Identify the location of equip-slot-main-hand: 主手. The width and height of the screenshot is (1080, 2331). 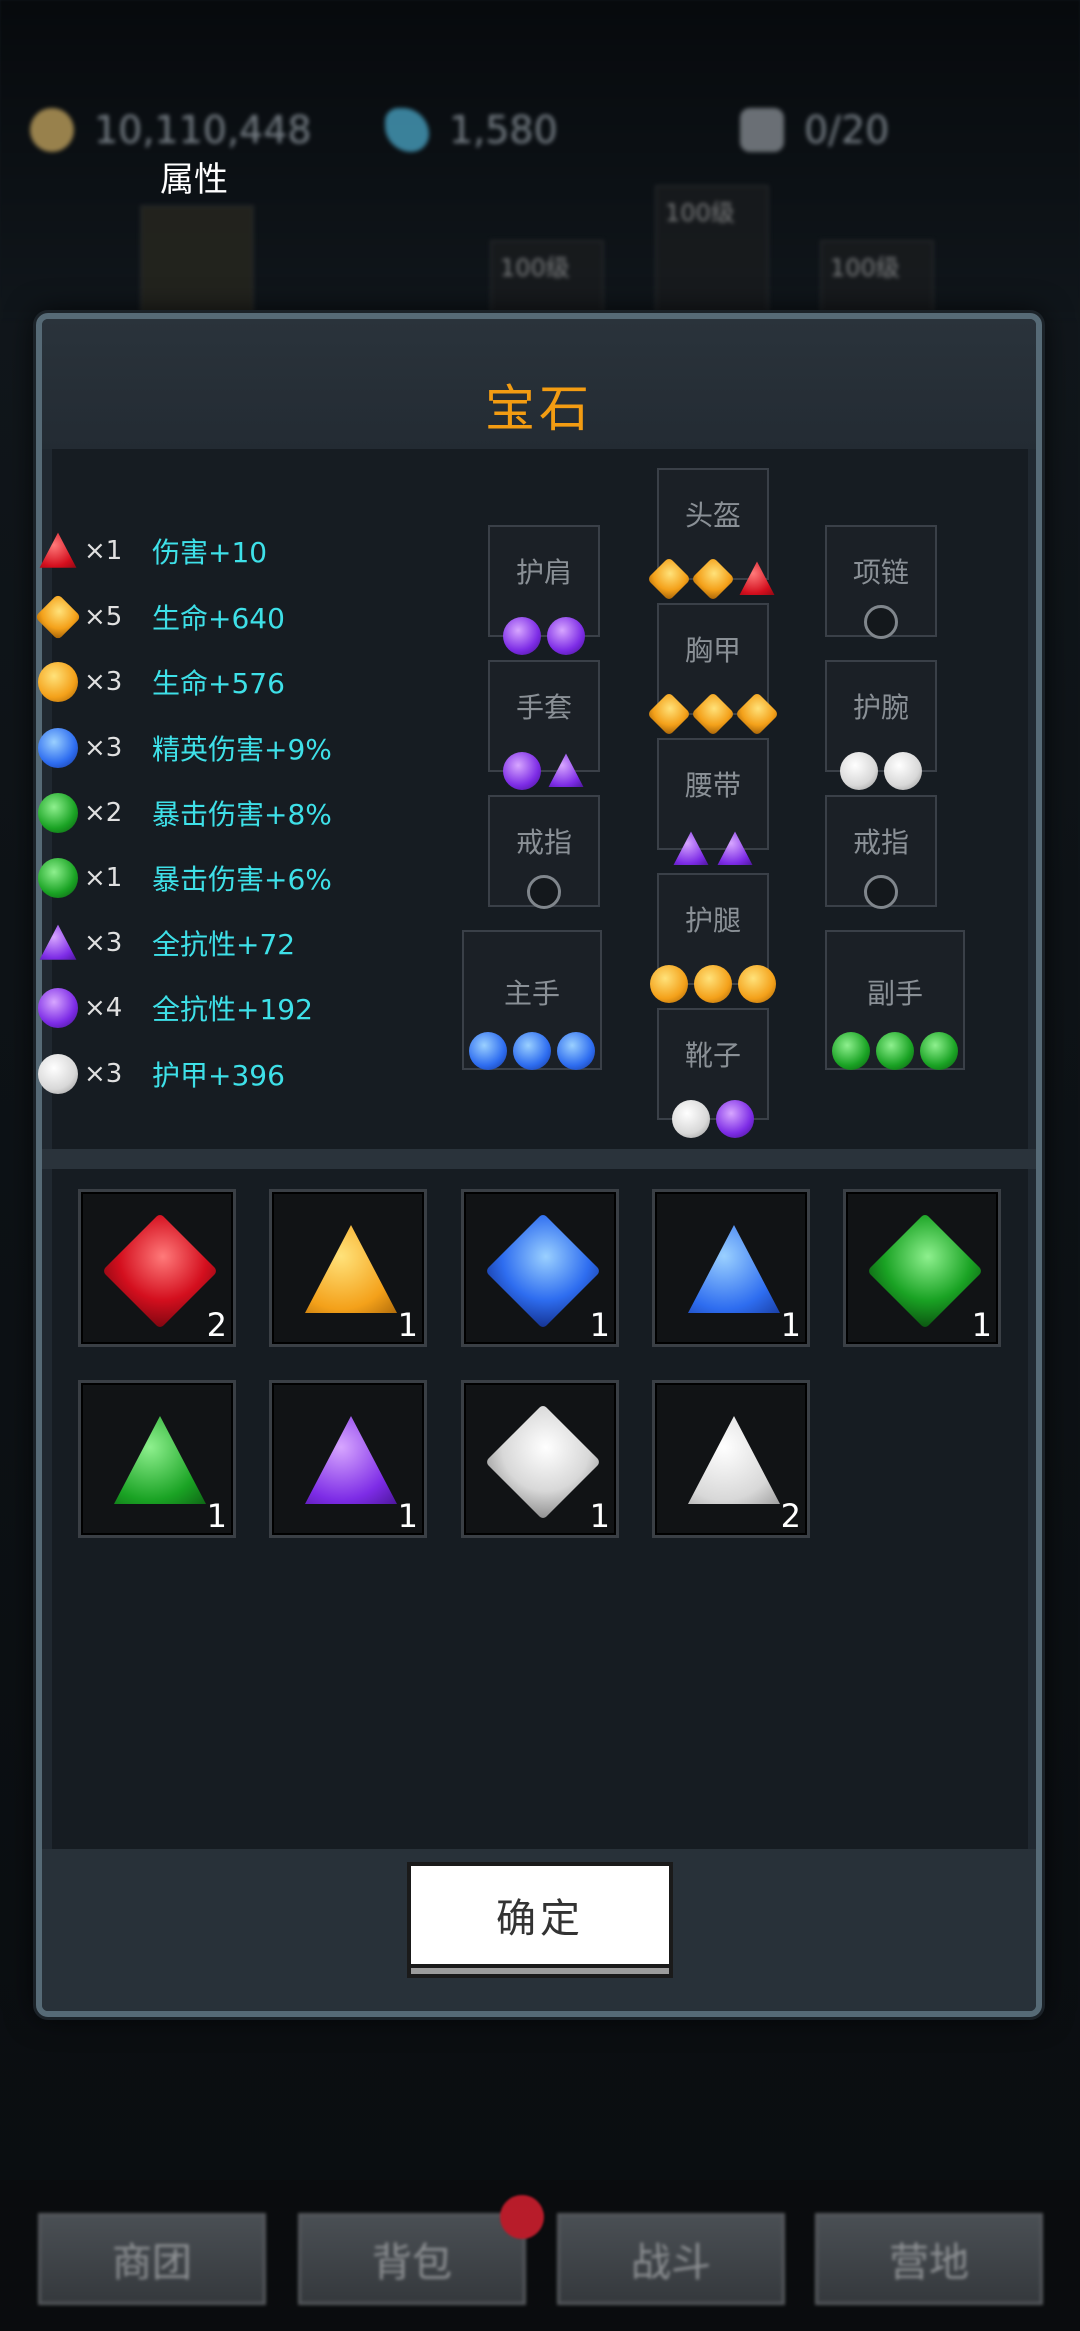
(532, 1000).